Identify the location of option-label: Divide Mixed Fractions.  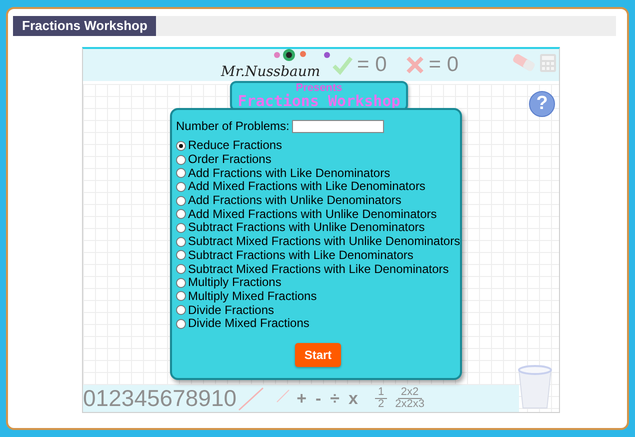
(249, 323).